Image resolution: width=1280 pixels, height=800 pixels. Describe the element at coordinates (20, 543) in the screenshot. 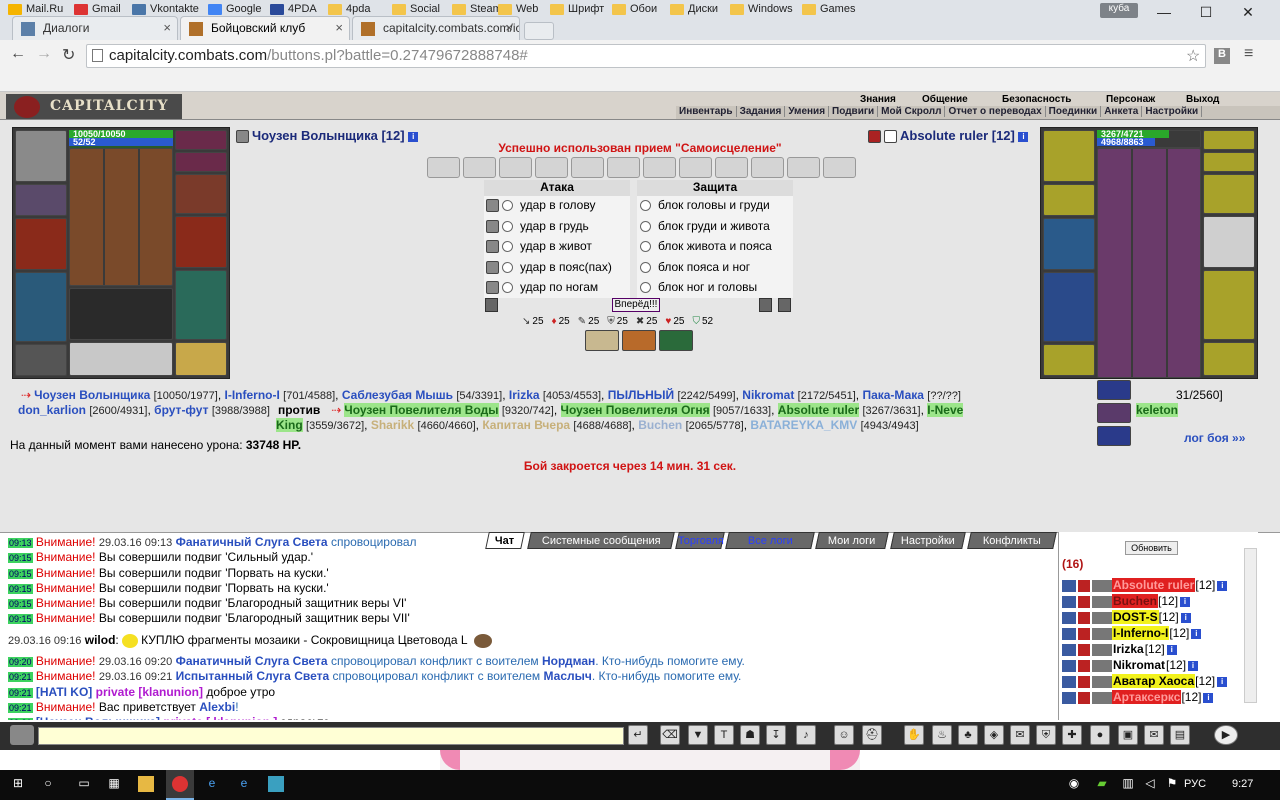

I see `timestamp: 09:13` at that location.